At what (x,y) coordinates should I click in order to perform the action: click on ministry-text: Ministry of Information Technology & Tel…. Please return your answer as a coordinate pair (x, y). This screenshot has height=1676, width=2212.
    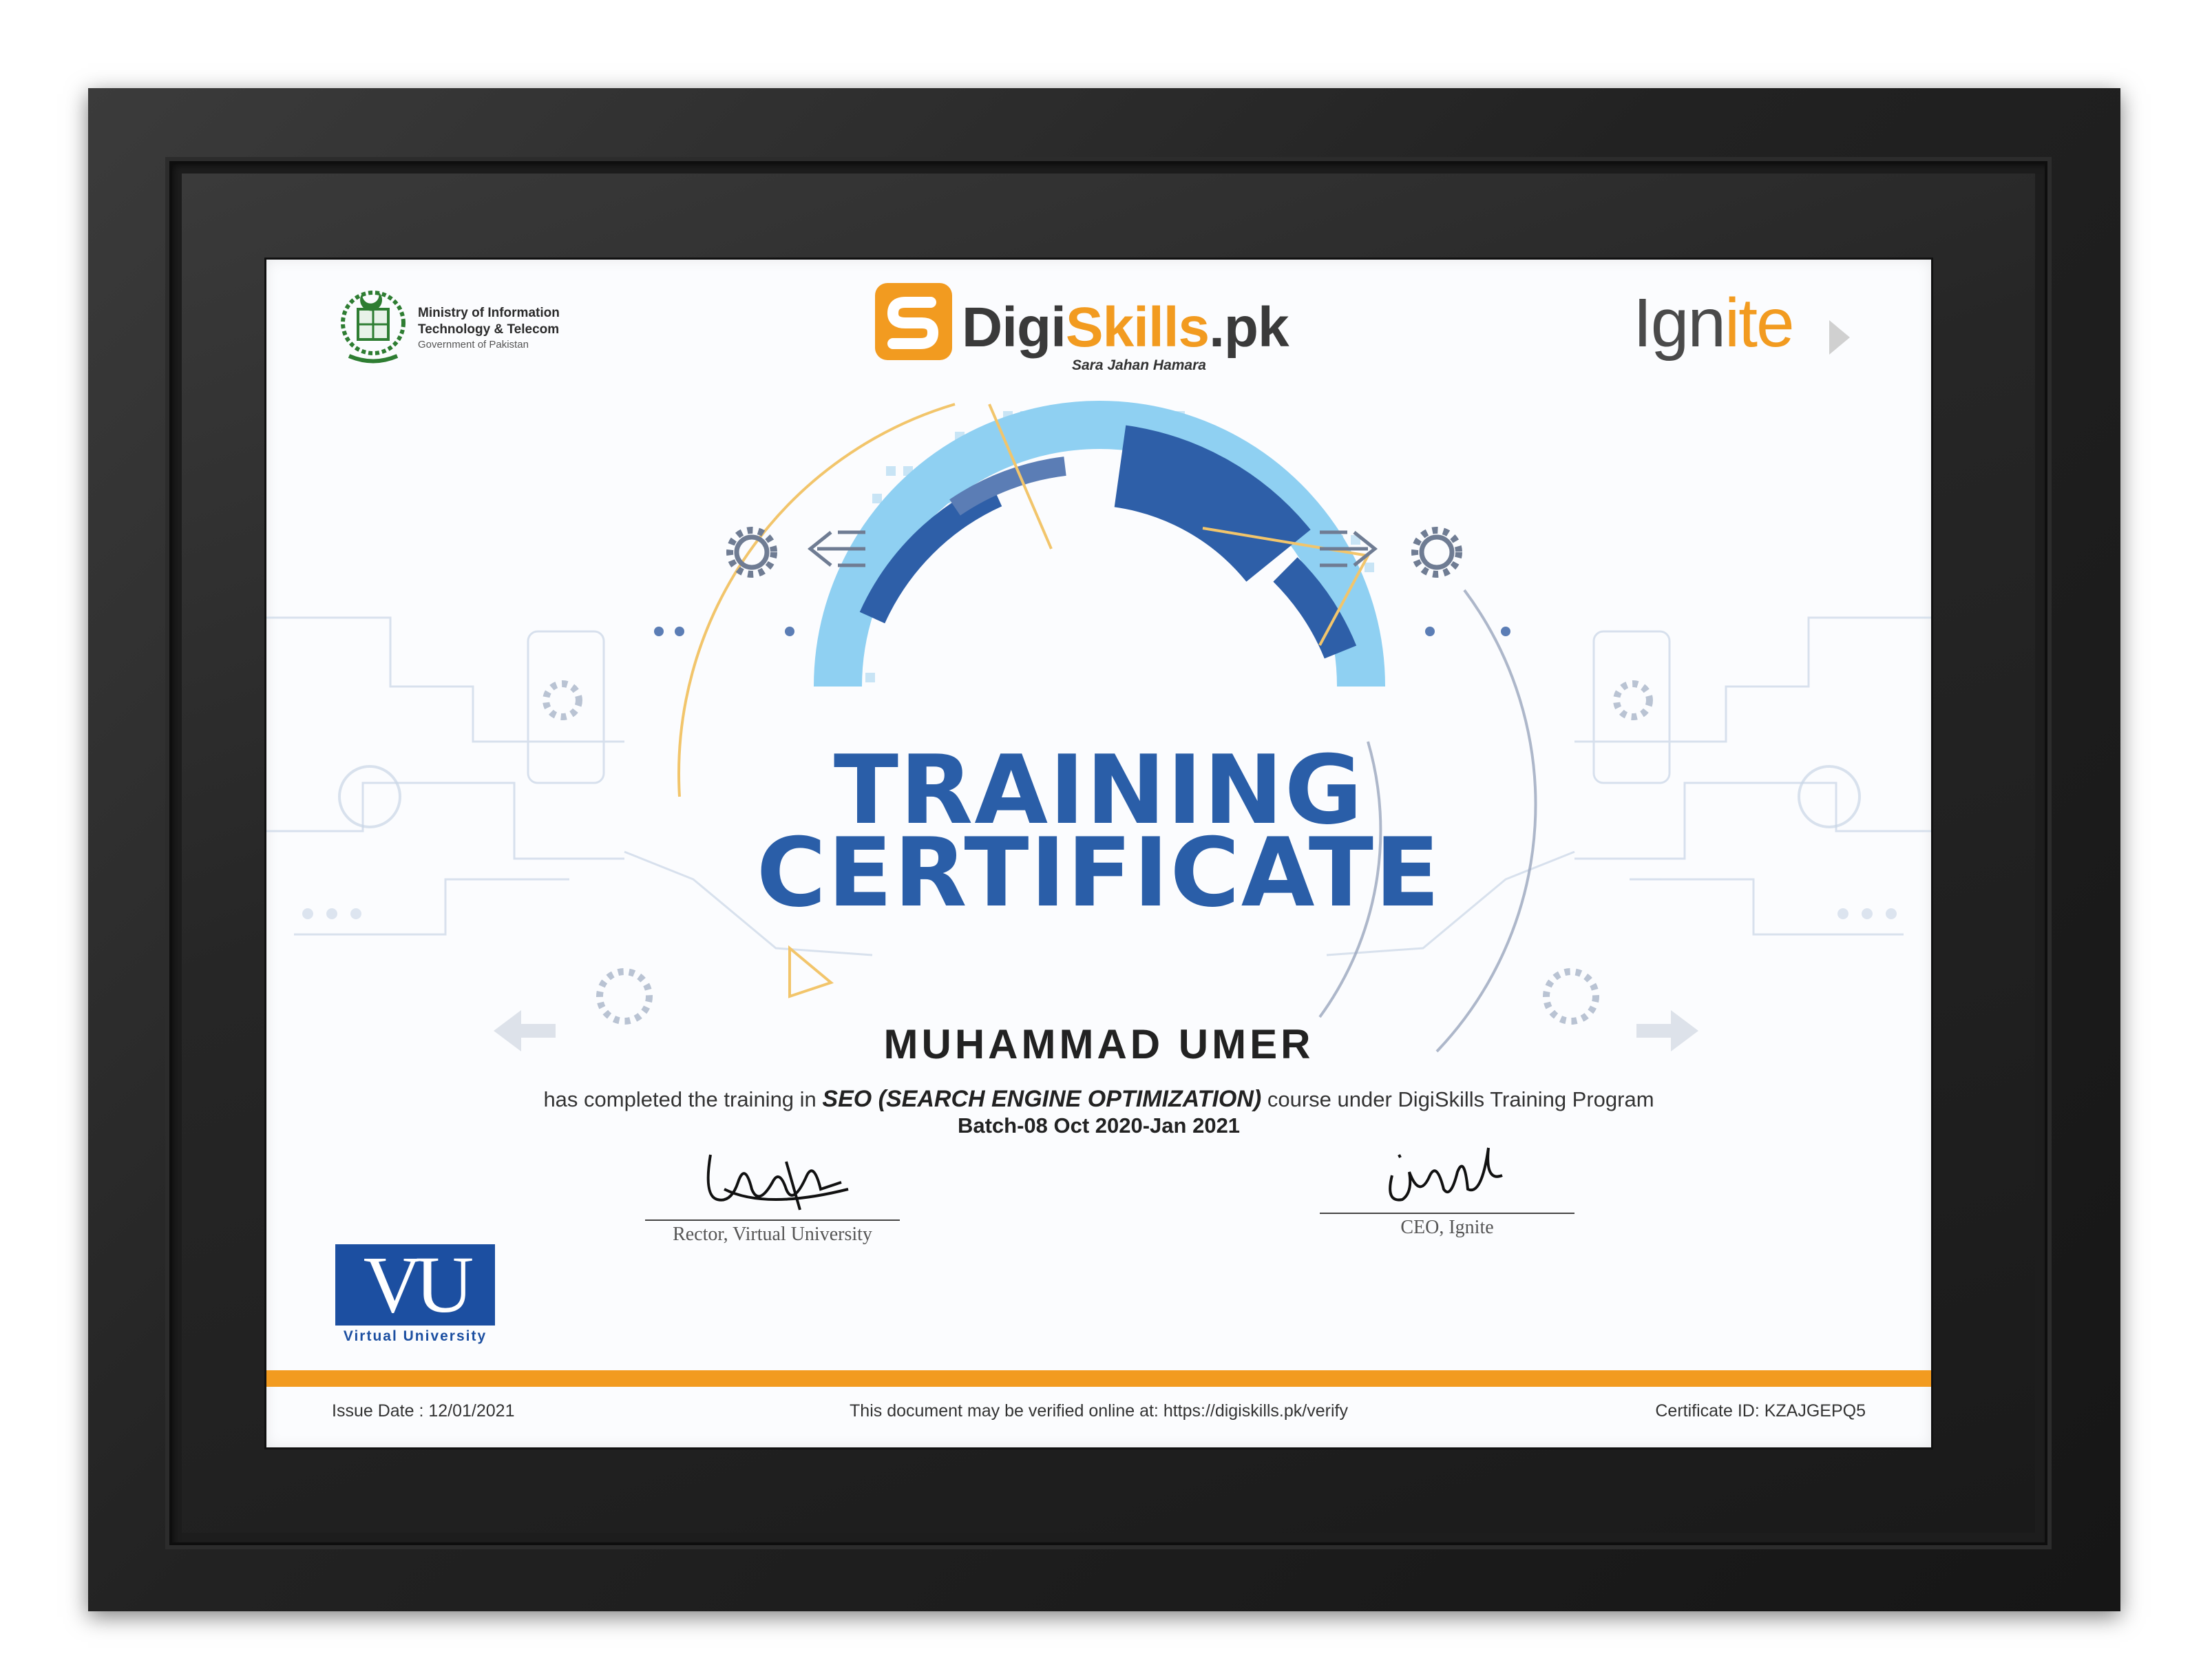
    Looking at the image, I should click on (489, 328).